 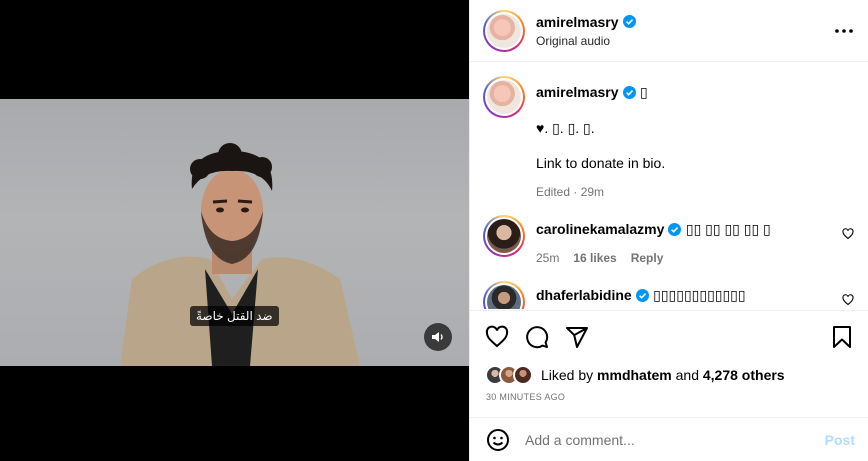 What do you see at coordinates (570, 192) in the screenshot?
I see `caption-meta: Edited · 29m` at bounding box center [570, 192].